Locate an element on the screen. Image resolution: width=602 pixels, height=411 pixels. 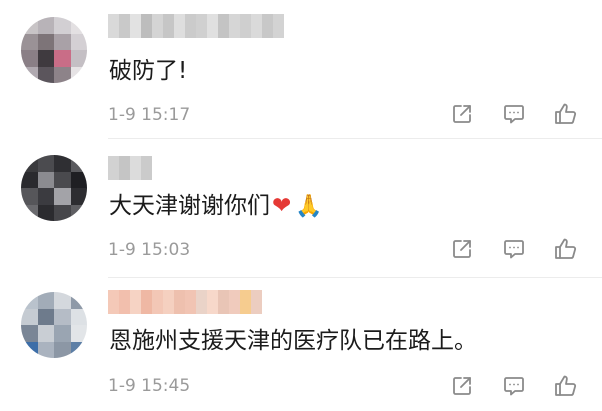
comment-text-body: 破防了! is located at coordinates (148, 71).